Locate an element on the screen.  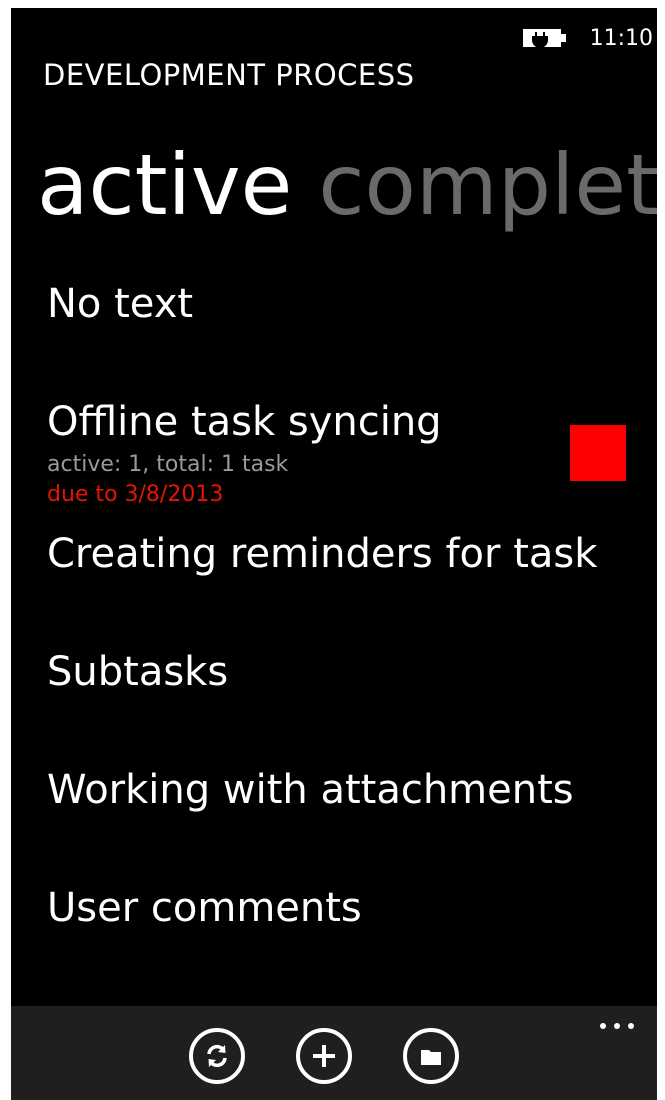
sync-button is located at coordinates (217, 1056).